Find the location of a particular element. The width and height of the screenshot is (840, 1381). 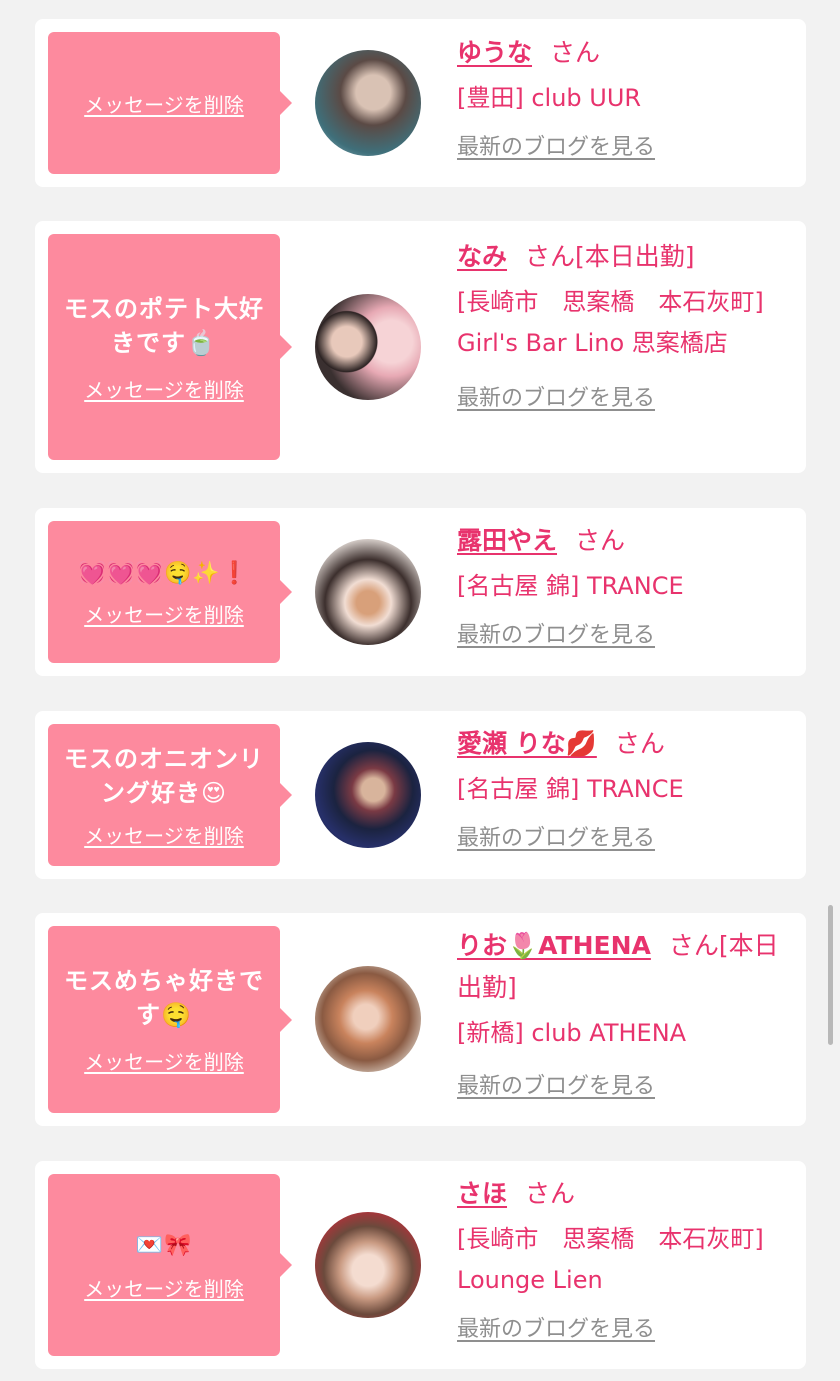

cast-name-link: なみ is located at coordinates (482, 256).